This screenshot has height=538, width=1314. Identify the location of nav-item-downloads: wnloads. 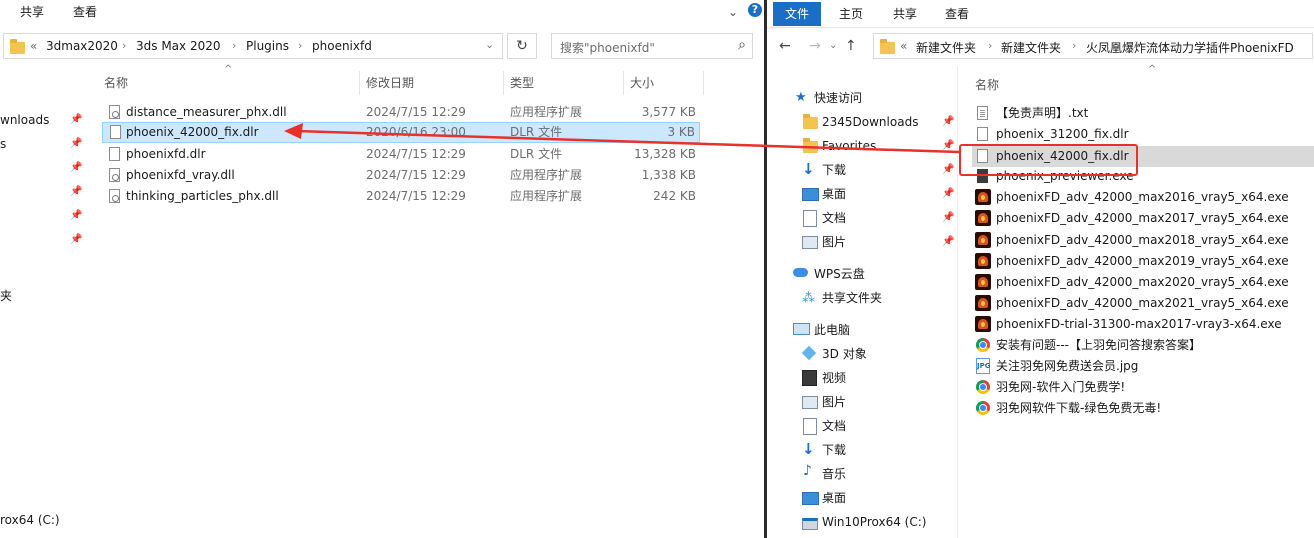
(24, 120).